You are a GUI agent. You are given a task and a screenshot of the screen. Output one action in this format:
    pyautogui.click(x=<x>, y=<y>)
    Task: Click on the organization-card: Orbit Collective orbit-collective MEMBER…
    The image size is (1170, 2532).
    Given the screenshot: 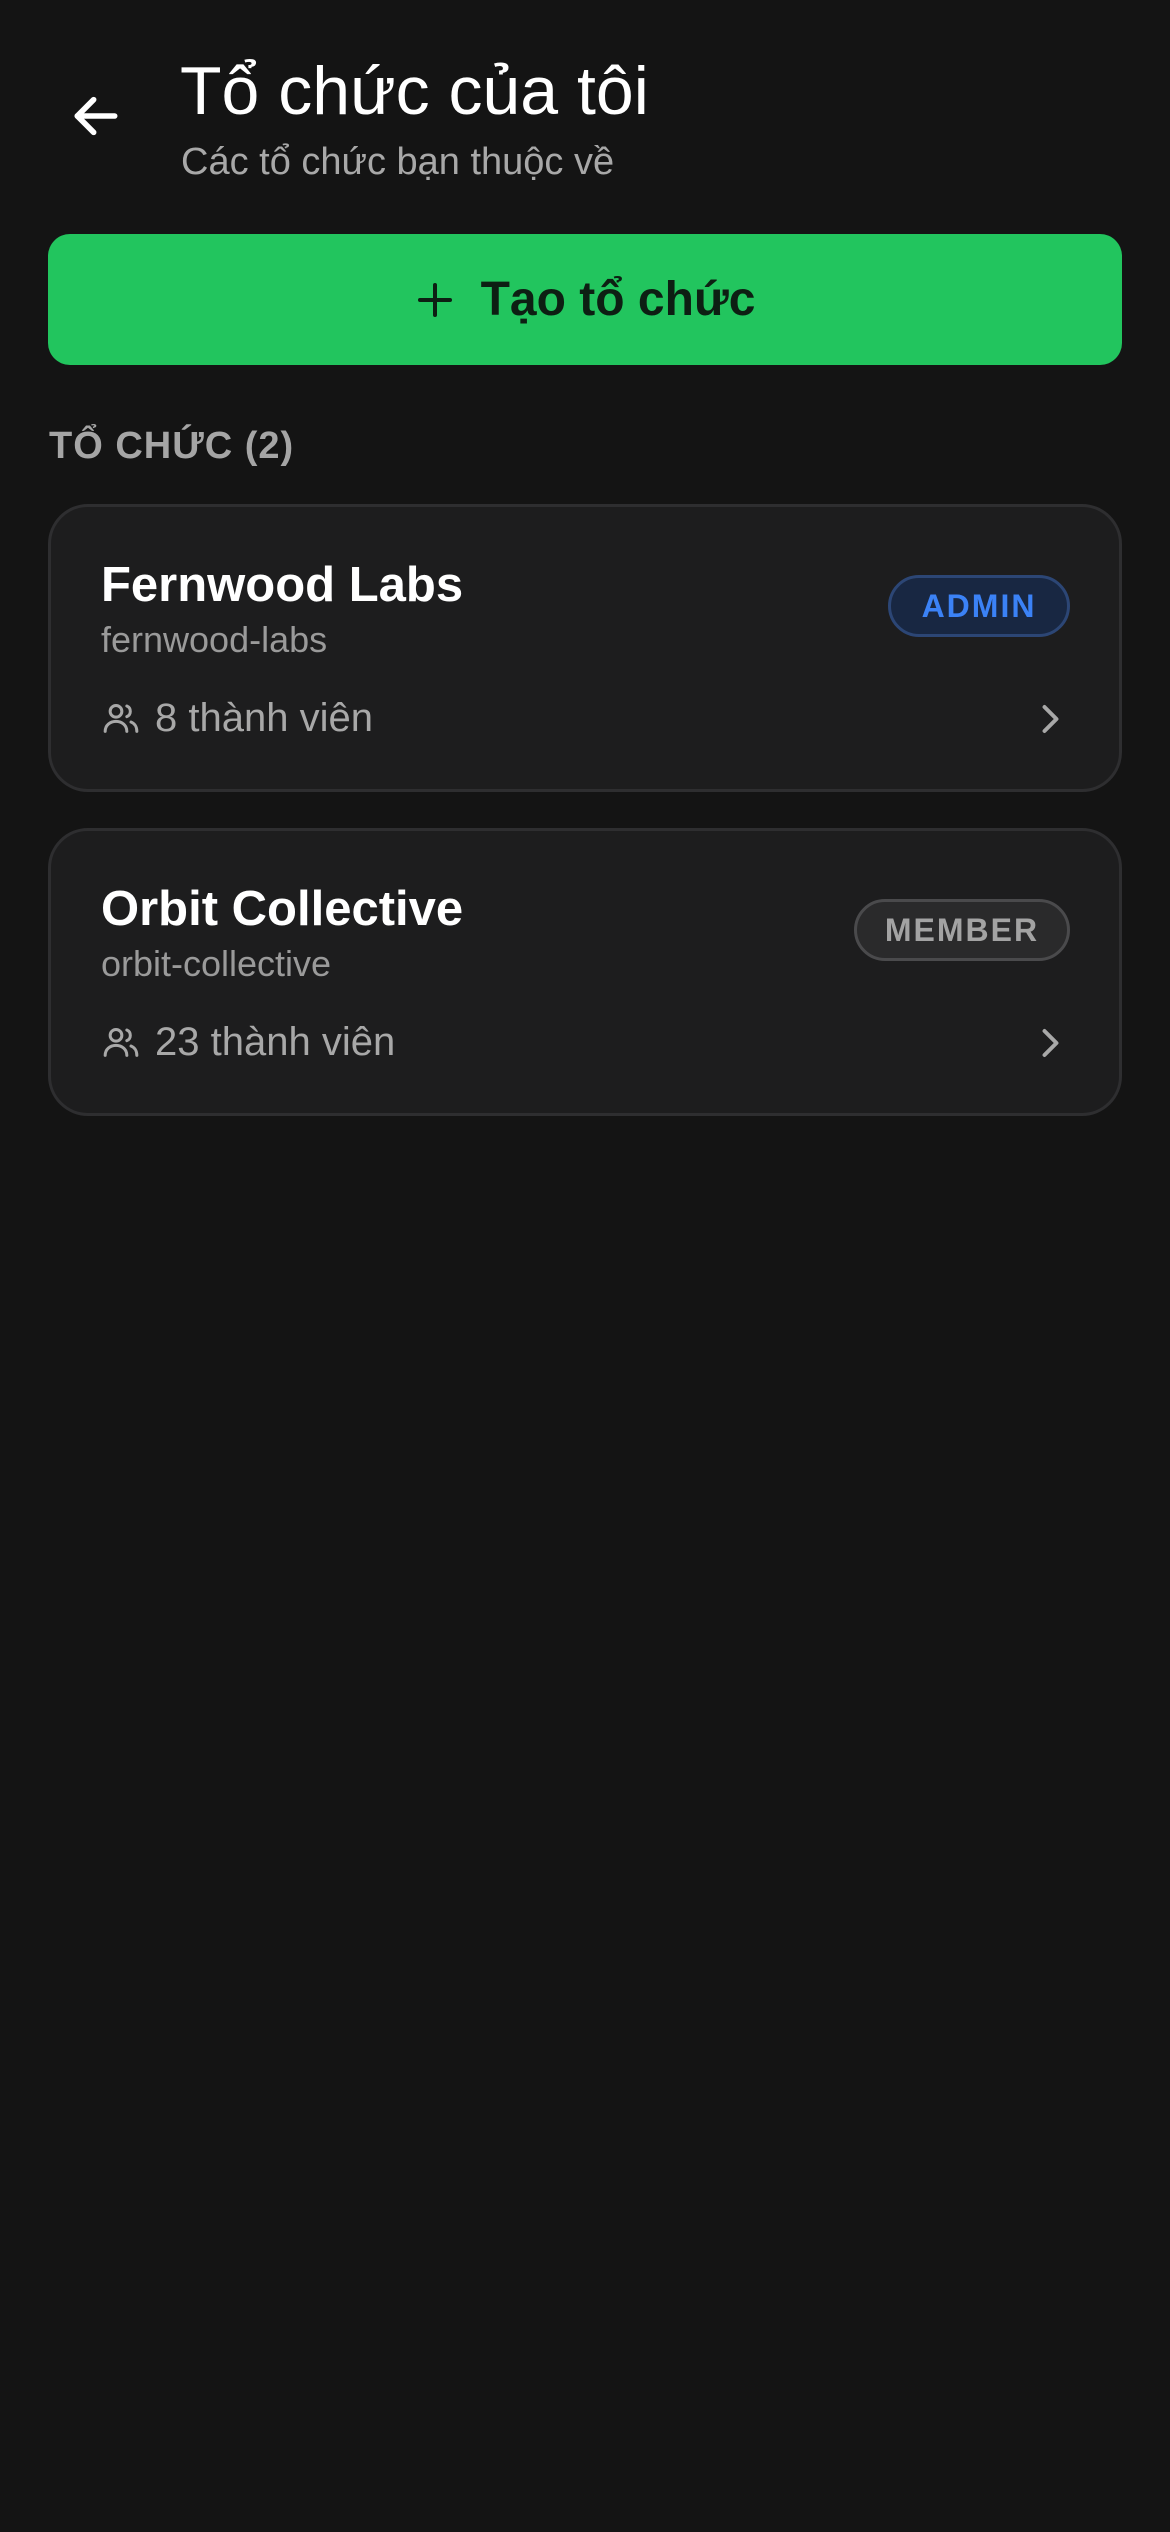 What is the action you would take?
    pyautogui.click(x=585, y=972)
    